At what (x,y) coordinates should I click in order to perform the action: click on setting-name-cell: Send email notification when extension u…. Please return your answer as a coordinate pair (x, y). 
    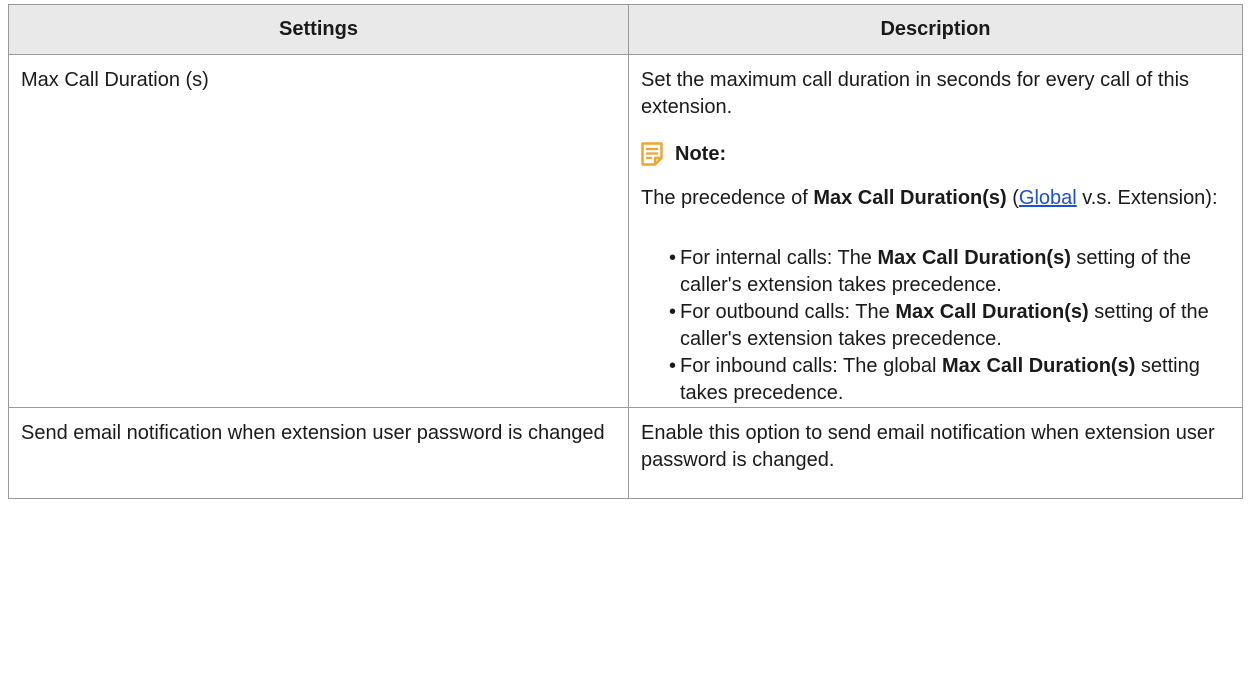
    Looking at the image, I should click on (318, 453).